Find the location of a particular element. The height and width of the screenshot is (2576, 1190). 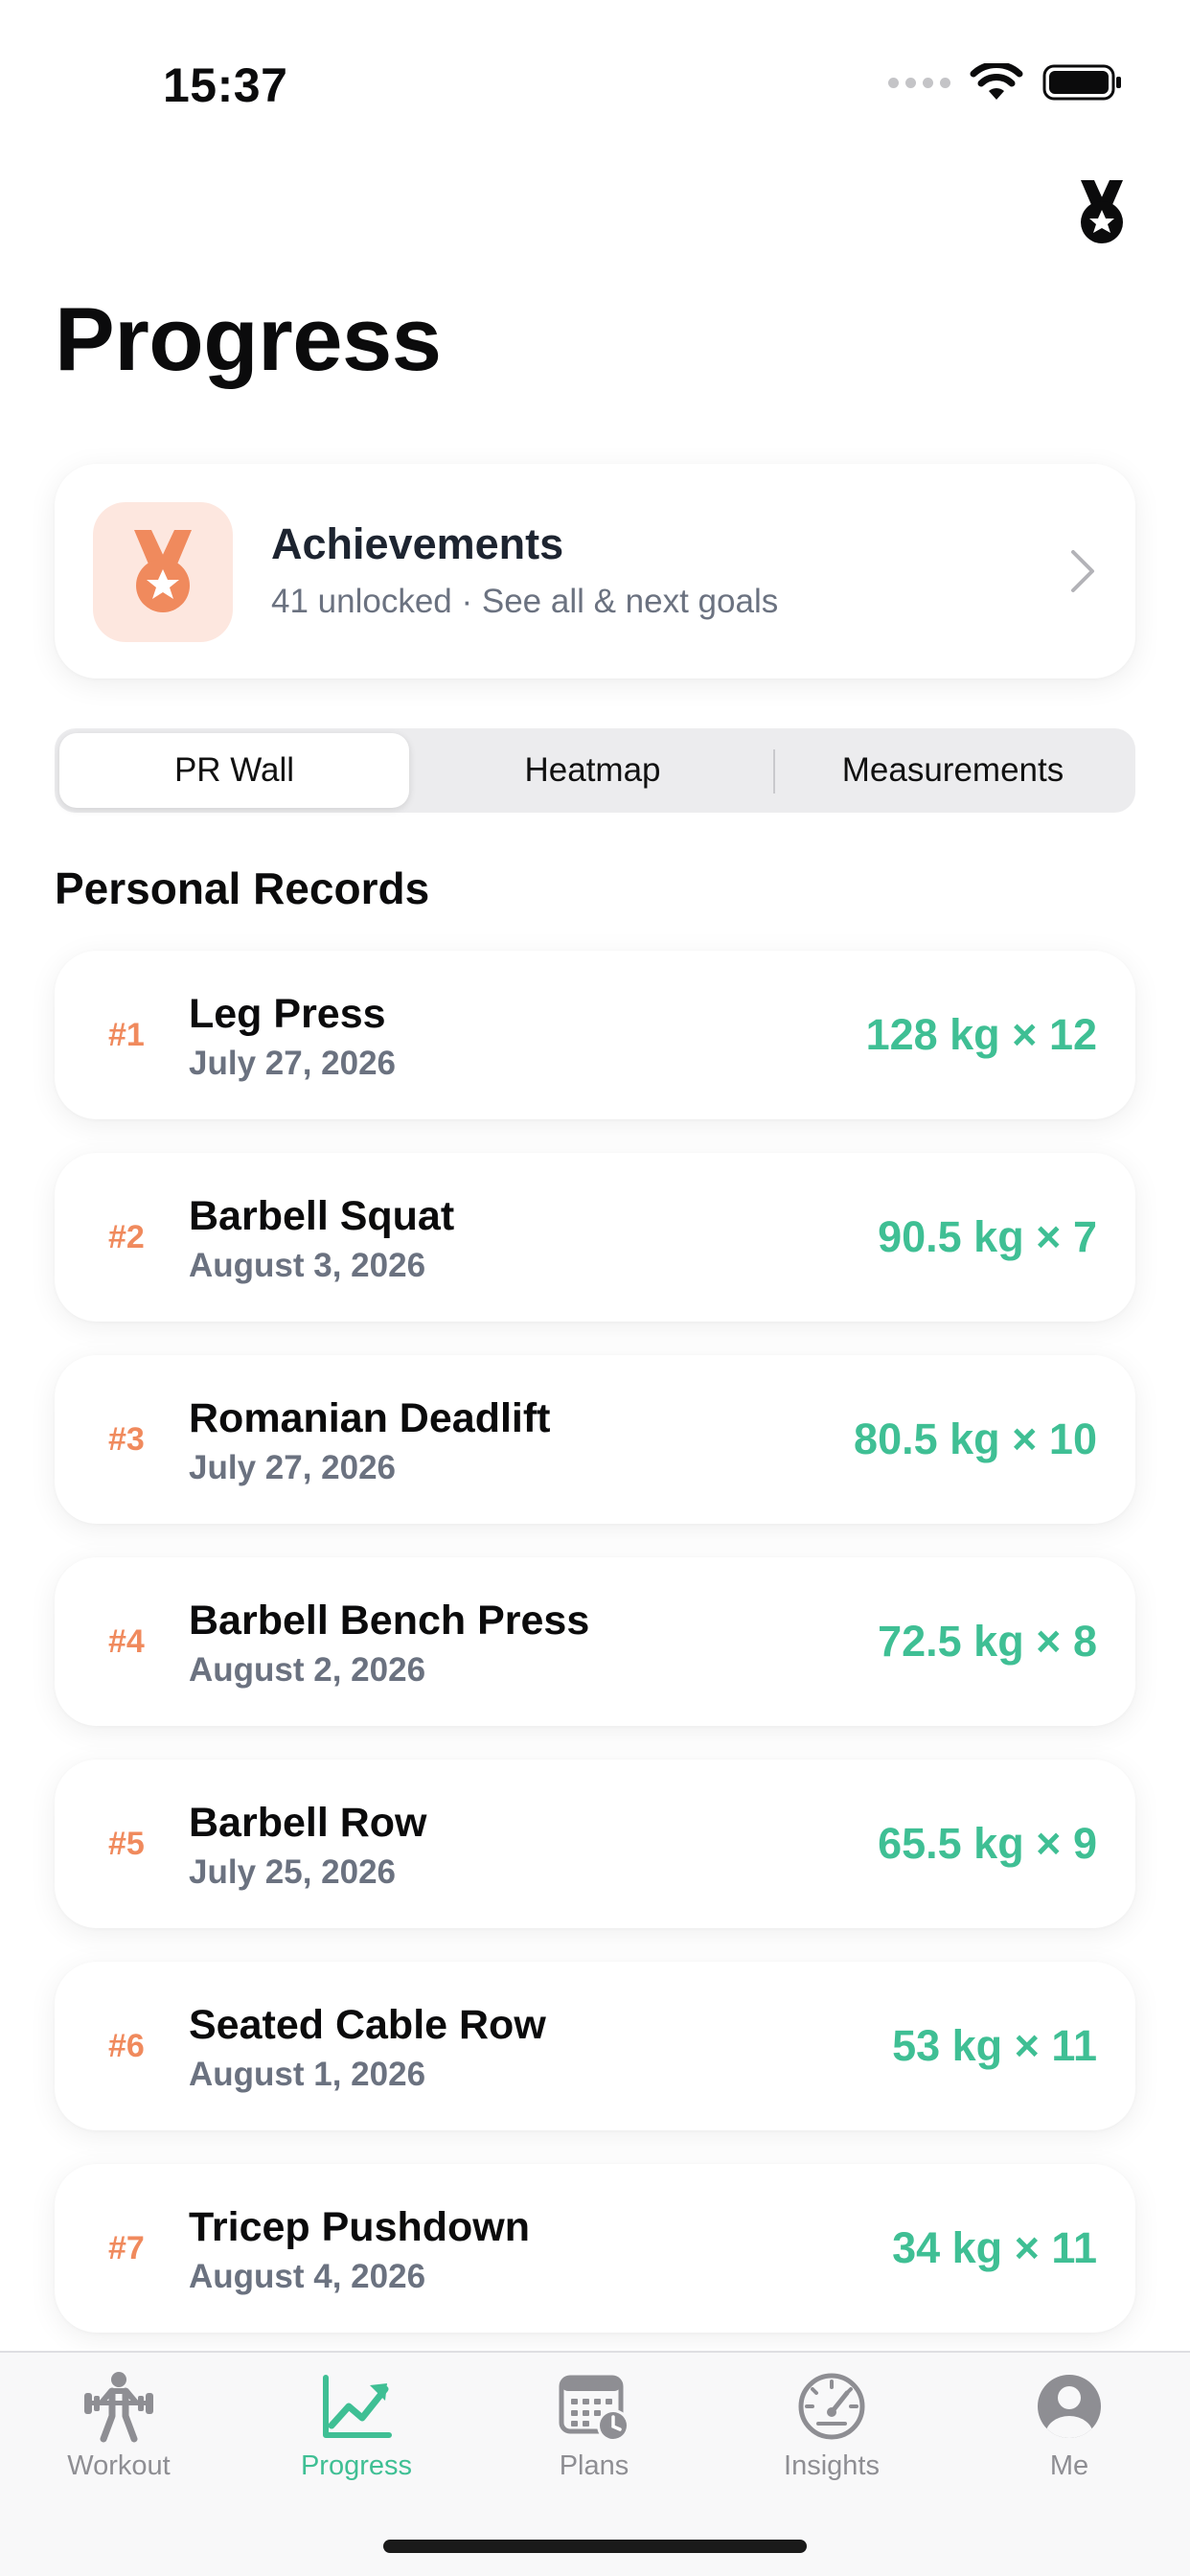

status-indicators is located at coordinates (1006, 82).